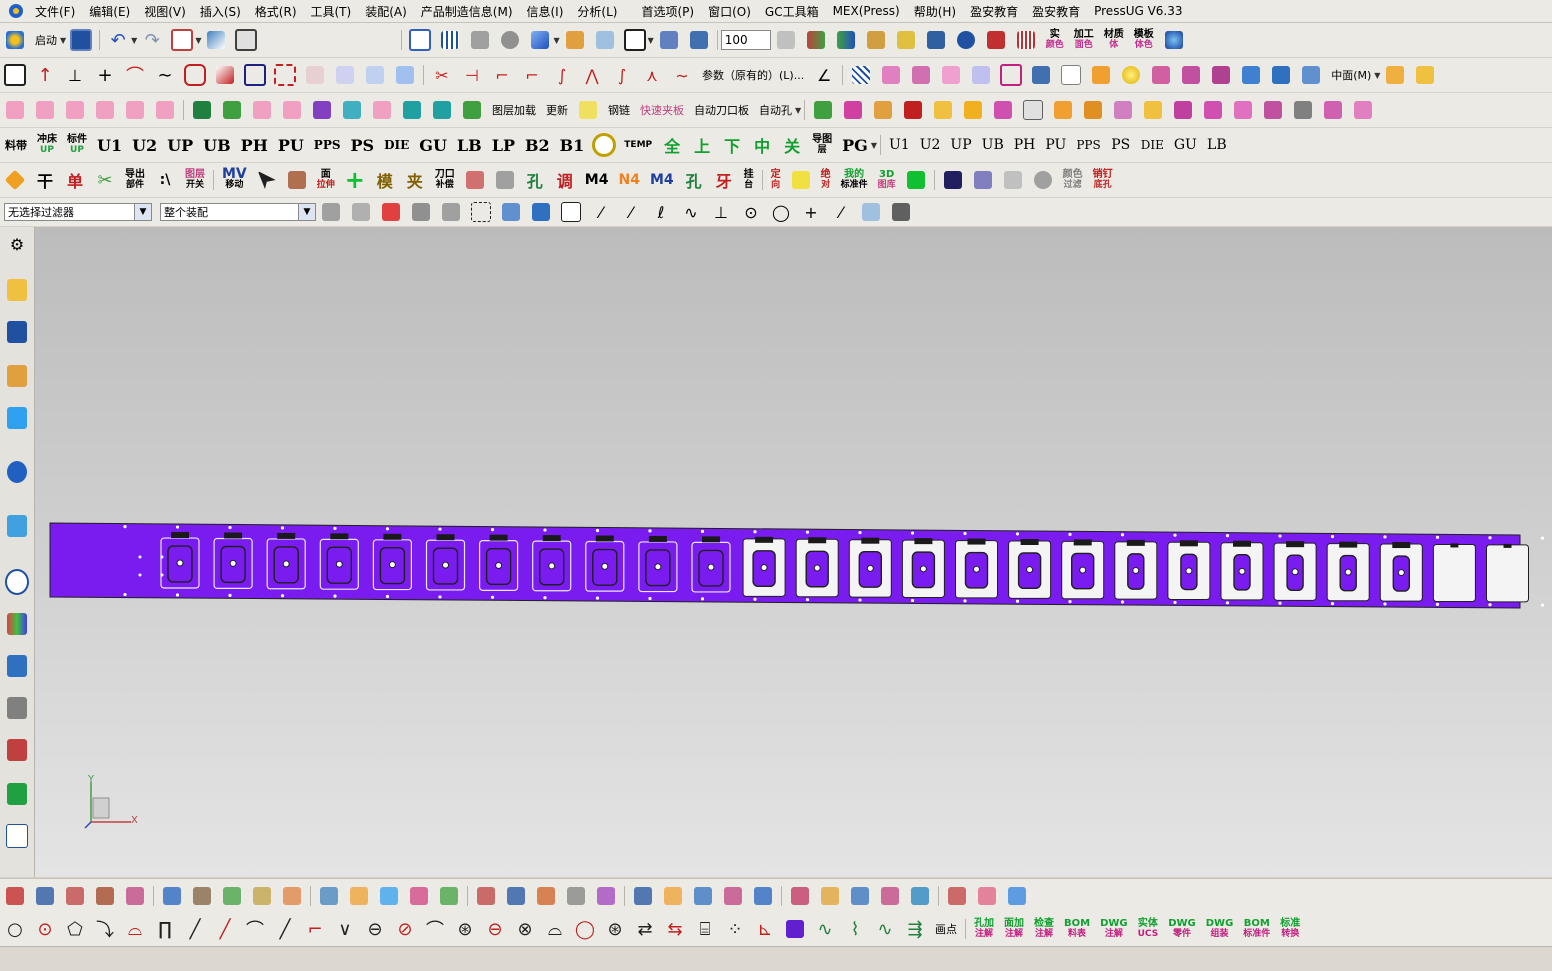 The image size is (1552, 971). What do you see at coordinates (216, 40) in the screenshot?
I see `snap-icon` at bounding box center [216, 40].